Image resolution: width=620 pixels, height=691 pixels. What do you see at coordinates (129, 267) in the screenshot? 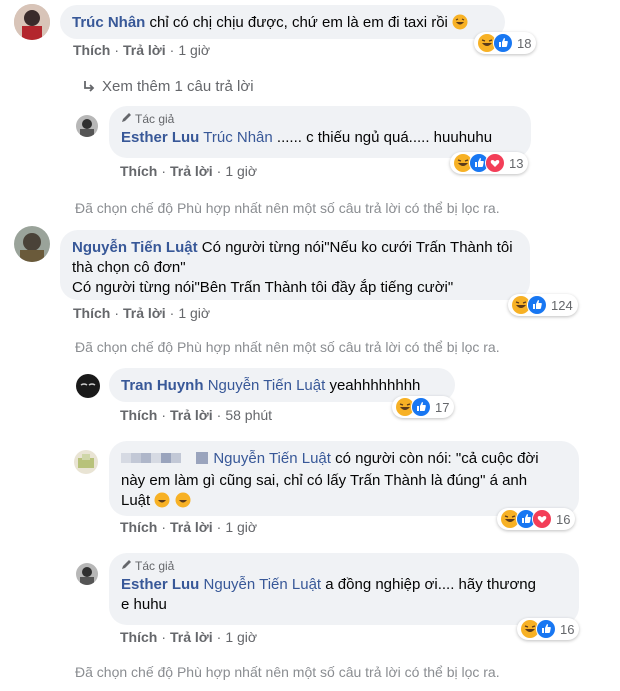
I see `comment-text: thà chọn cô đơn"` at bounding box center [129, 267].